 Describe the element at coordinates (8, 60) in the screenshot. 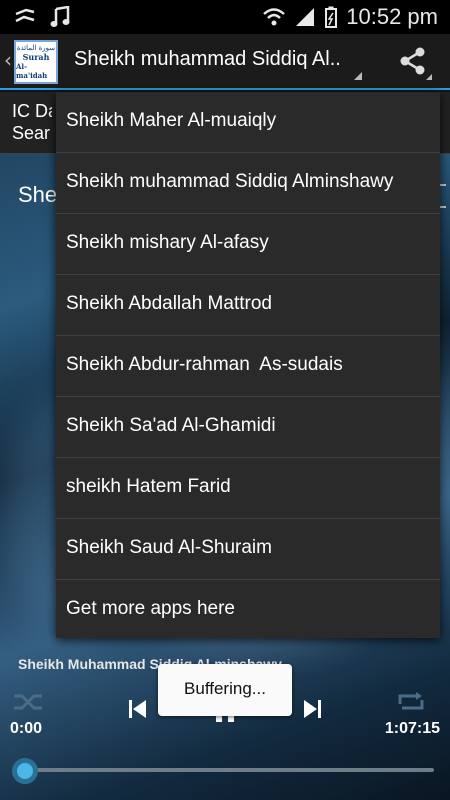

I see `back-chevron-icon: ‹` at that location.